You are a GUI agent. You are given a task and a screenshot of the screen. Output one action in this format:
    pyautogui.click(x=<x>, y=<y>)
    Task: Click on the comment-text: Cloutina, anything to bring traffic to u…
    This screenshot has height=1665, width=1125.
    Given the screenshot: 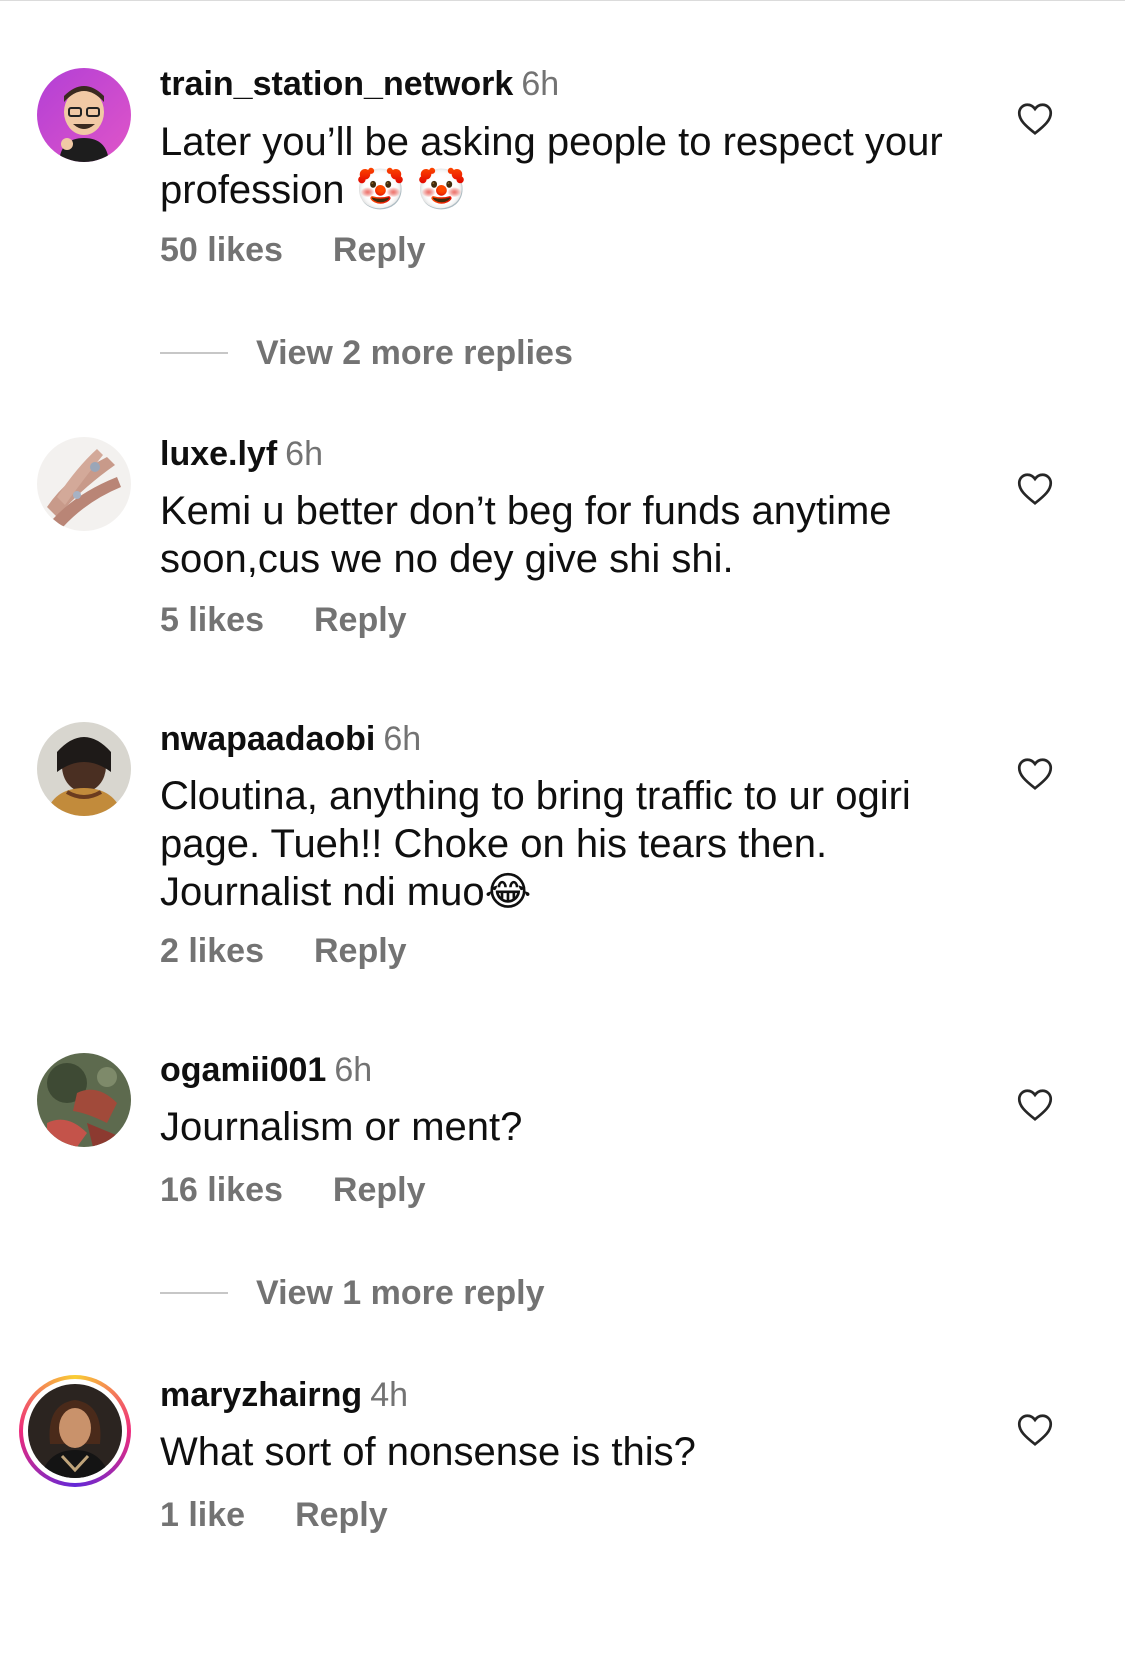 What is the action you would take?
    pyautogui.click(x=535, y=844)
    